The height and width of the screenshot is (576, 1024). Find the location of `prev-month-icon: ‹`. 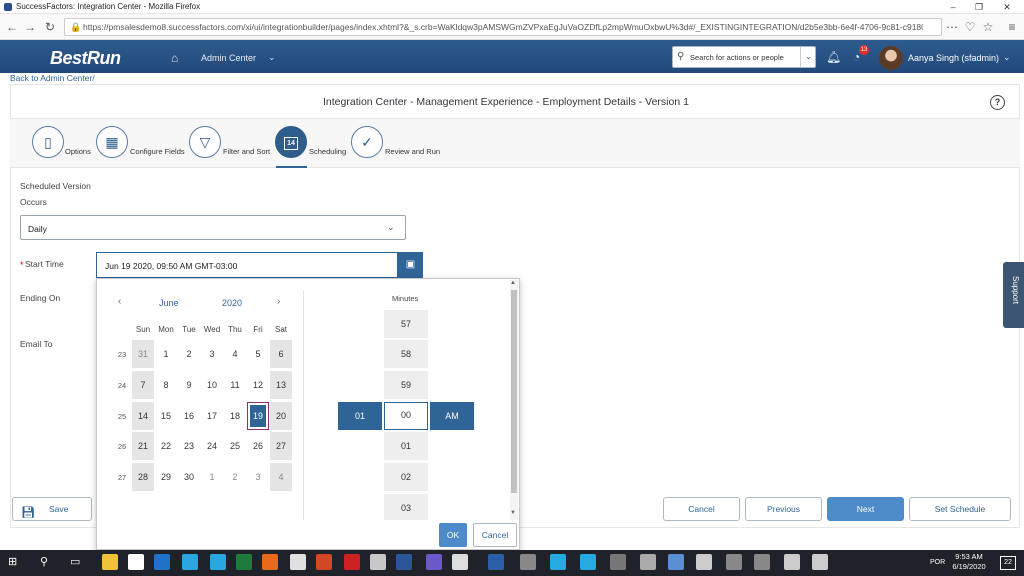

prev-month-icon: ‹ is located at coordinates (119, 301).